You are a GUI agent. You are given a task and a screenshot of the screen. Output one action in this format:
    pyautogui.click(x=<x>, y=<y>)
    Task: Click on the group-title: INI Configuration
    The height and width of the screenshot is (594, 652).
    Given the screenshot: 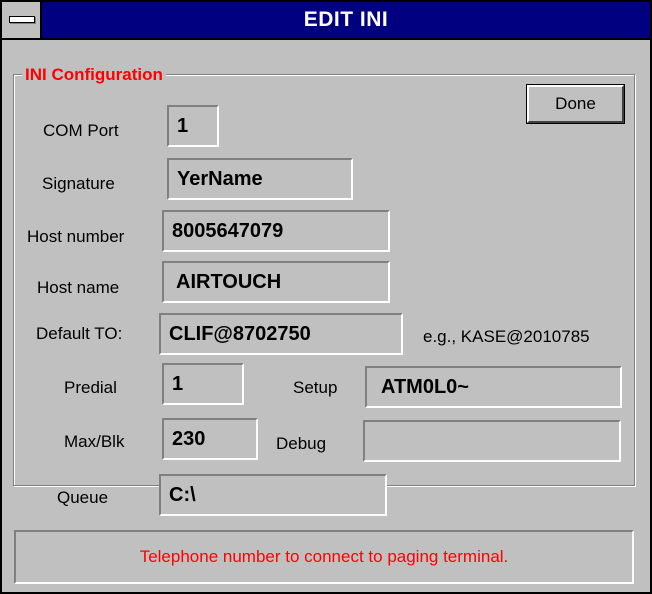 What is the action you would take?
    pyautogui.click(x=94, y=75)
    